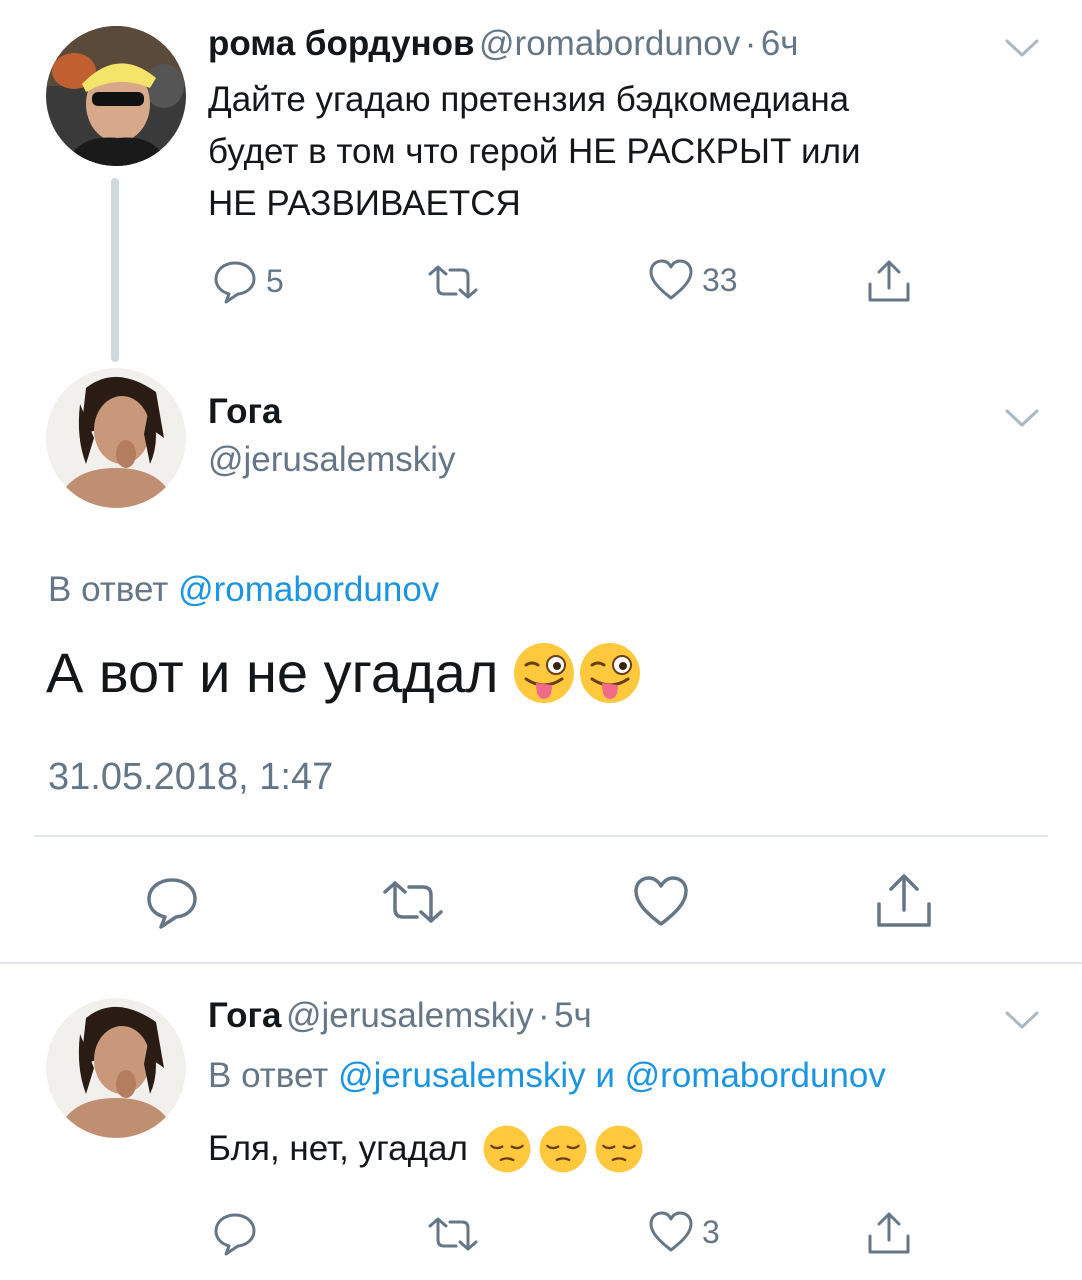  I want to click on avatar-romabordunov, so click(116, 96).